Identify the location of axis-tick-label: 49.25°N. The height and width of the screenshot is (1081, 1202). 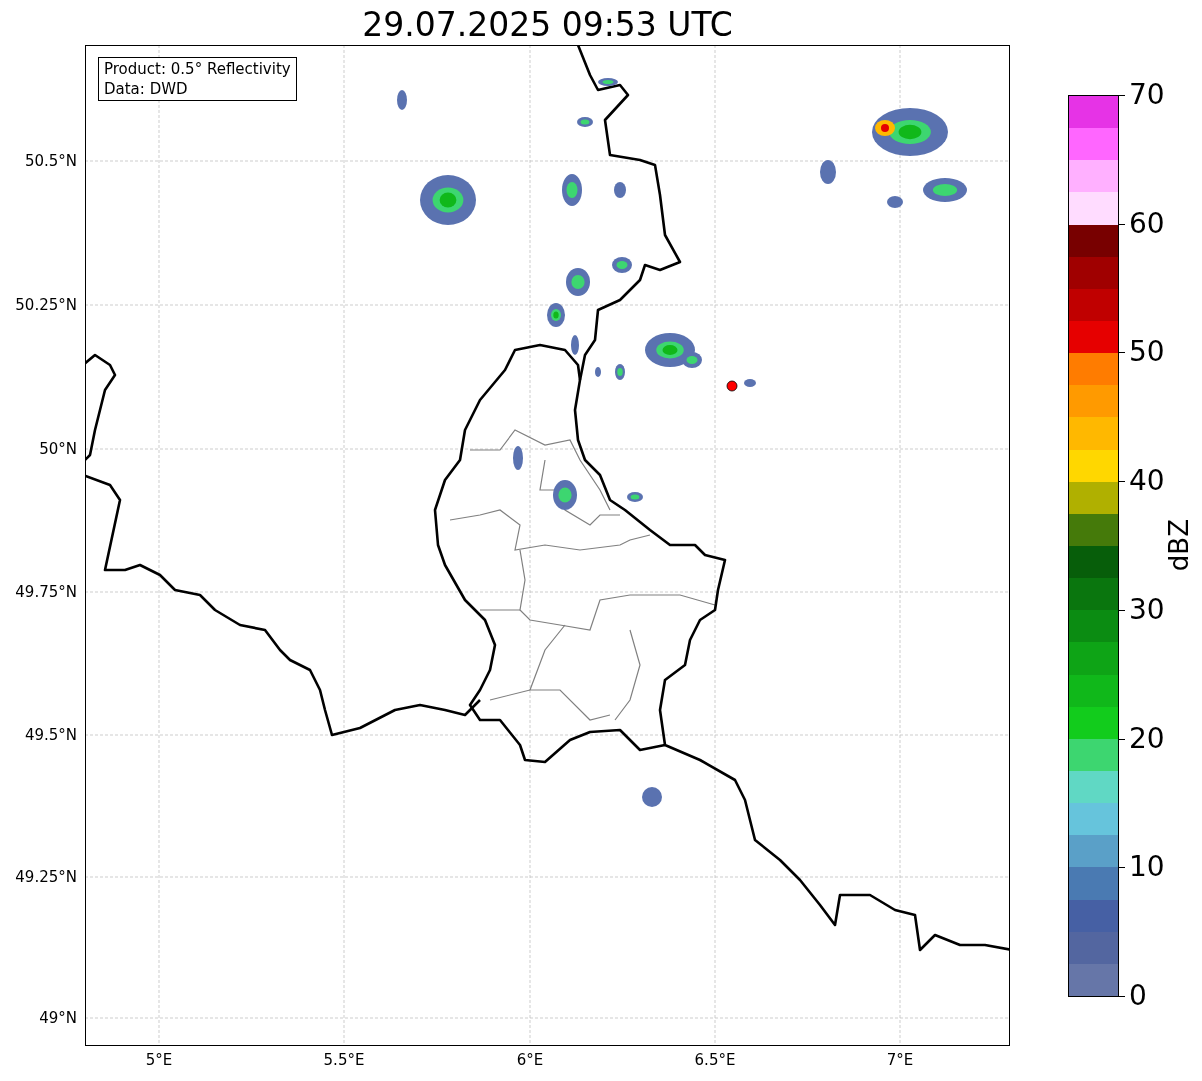
(46, 877).